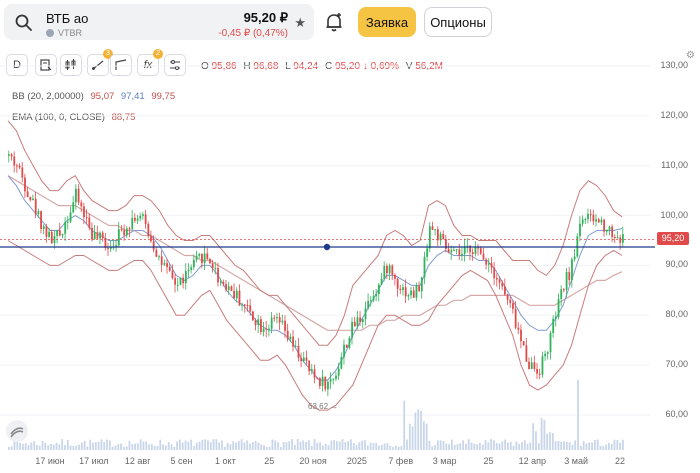  Describe the element at coordinates (159, 22) in the screenshot. I see `ticker-search-box: ВТБ ао VTBR 95,20 ₽ -0,45 ₽ (0,47%) ★` at that location.